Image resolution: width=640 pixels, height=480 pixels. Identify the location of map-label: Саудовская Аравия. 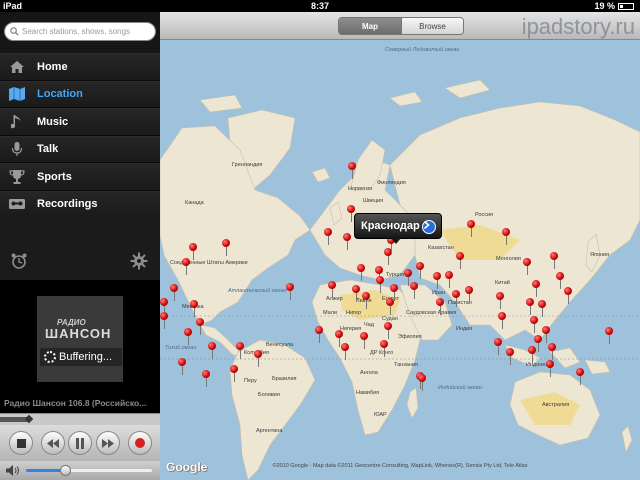
(431, 313).